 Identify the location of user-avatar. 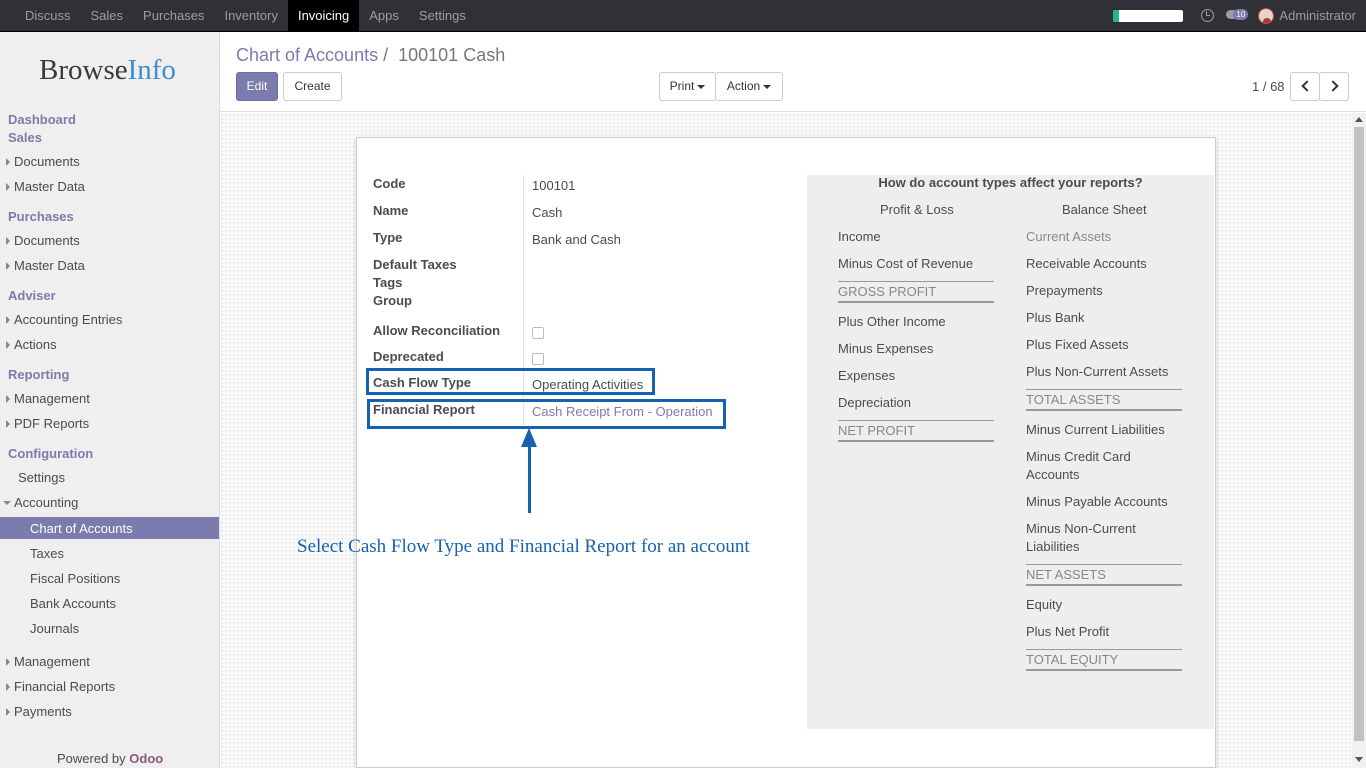
(1266, 15).